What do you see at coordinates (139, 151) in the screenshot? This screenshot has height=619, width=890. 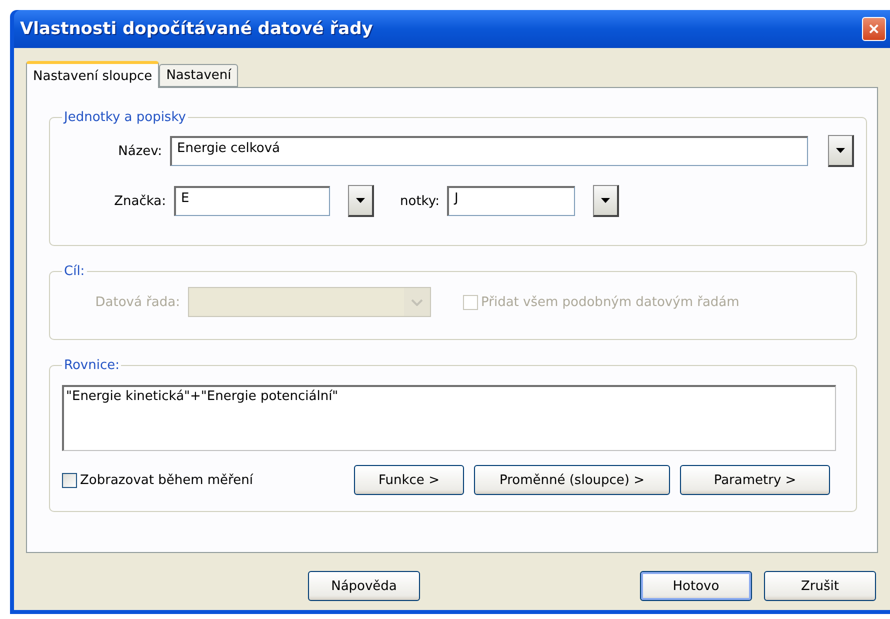 I see `field-label: Název:` at bounding box center [139, 151].